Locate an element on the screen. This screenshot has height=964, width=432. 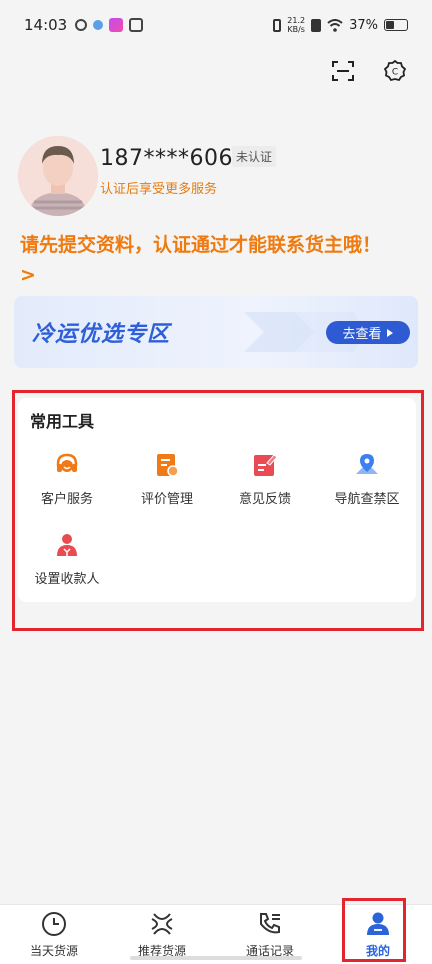
notice-arrow: > is located at coordinates (28, 275).